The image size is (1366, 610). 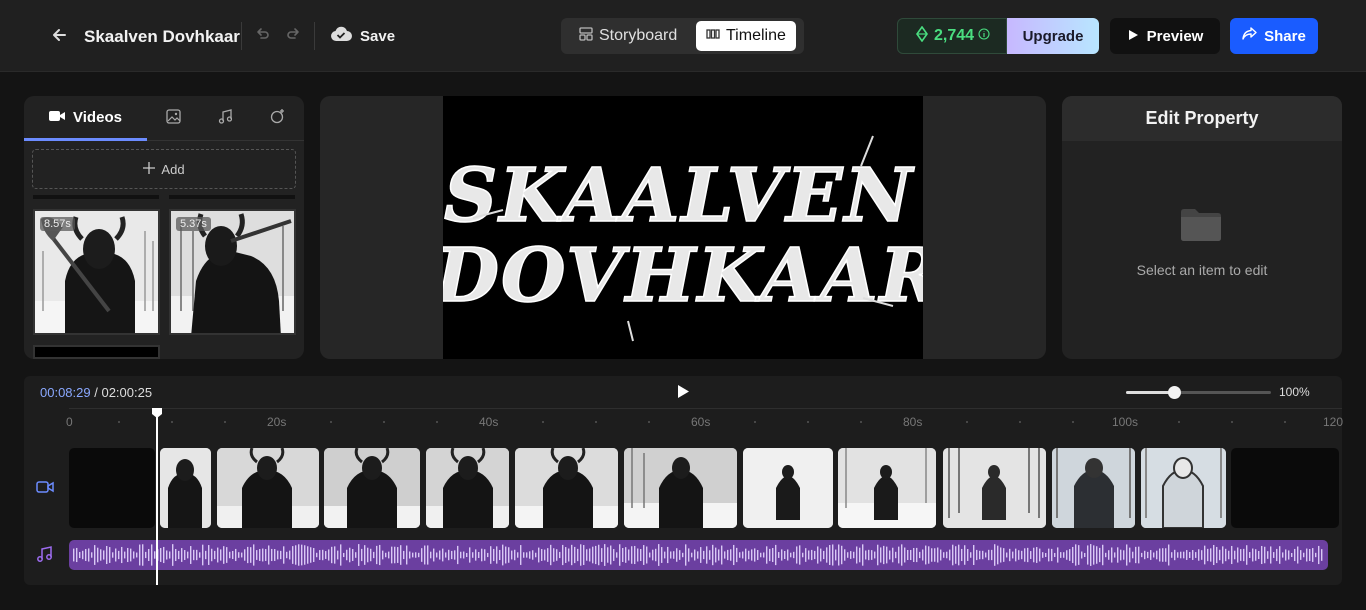 What do you see at coordinates (638, 35) in the screenshot?
I see `tab-storyboard-label: Storyboard` at bounding box center [638, 35].